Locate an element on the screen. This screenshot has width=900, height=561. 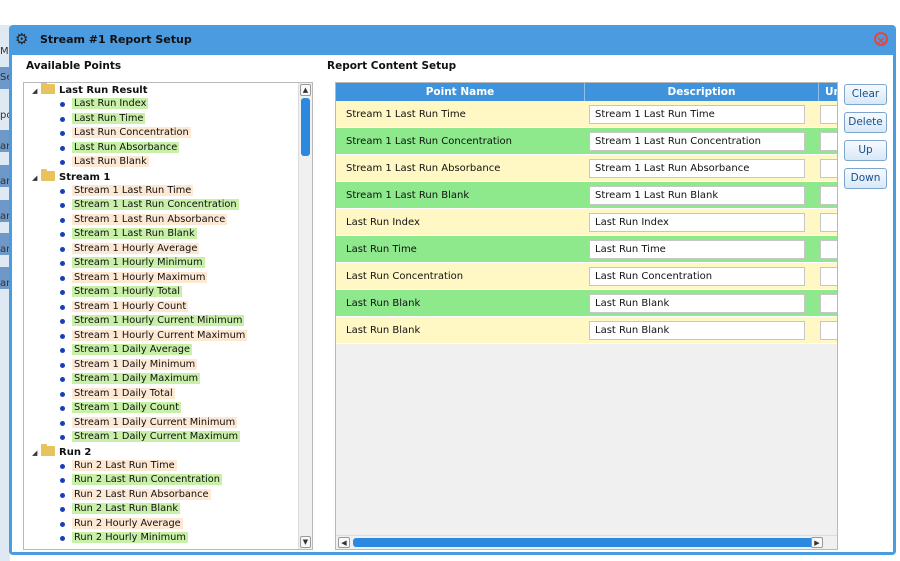
close-icon: × is located at coordinates (881, 39).